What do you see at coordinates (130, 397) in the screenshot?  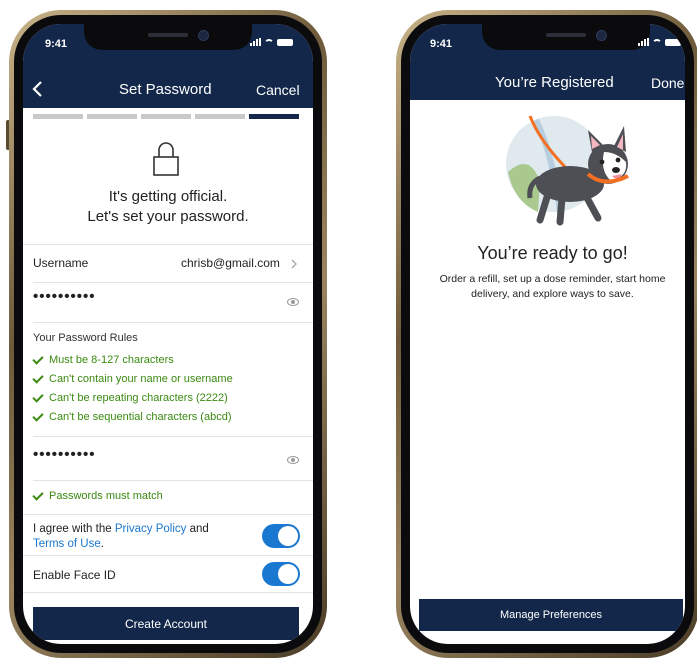 I see `rule-item: Can't be repeating characters (2222)` at bounding box center [130, 397].